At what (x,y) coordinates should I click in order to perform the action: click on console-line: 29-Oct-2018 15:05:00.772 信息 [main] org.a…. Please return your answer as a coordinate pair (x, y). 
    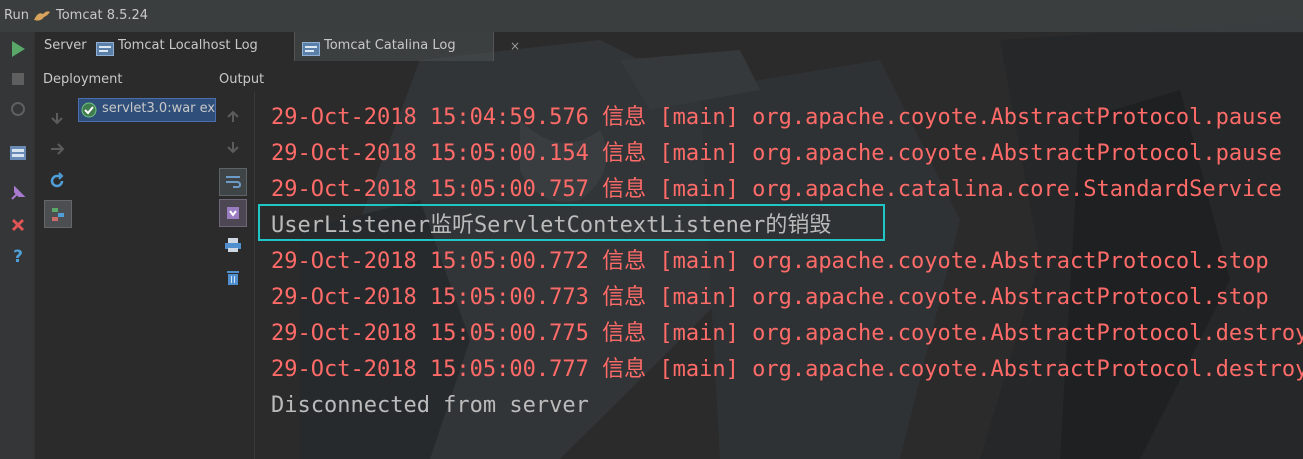
    Looking at the image, I should click on (770, 261).